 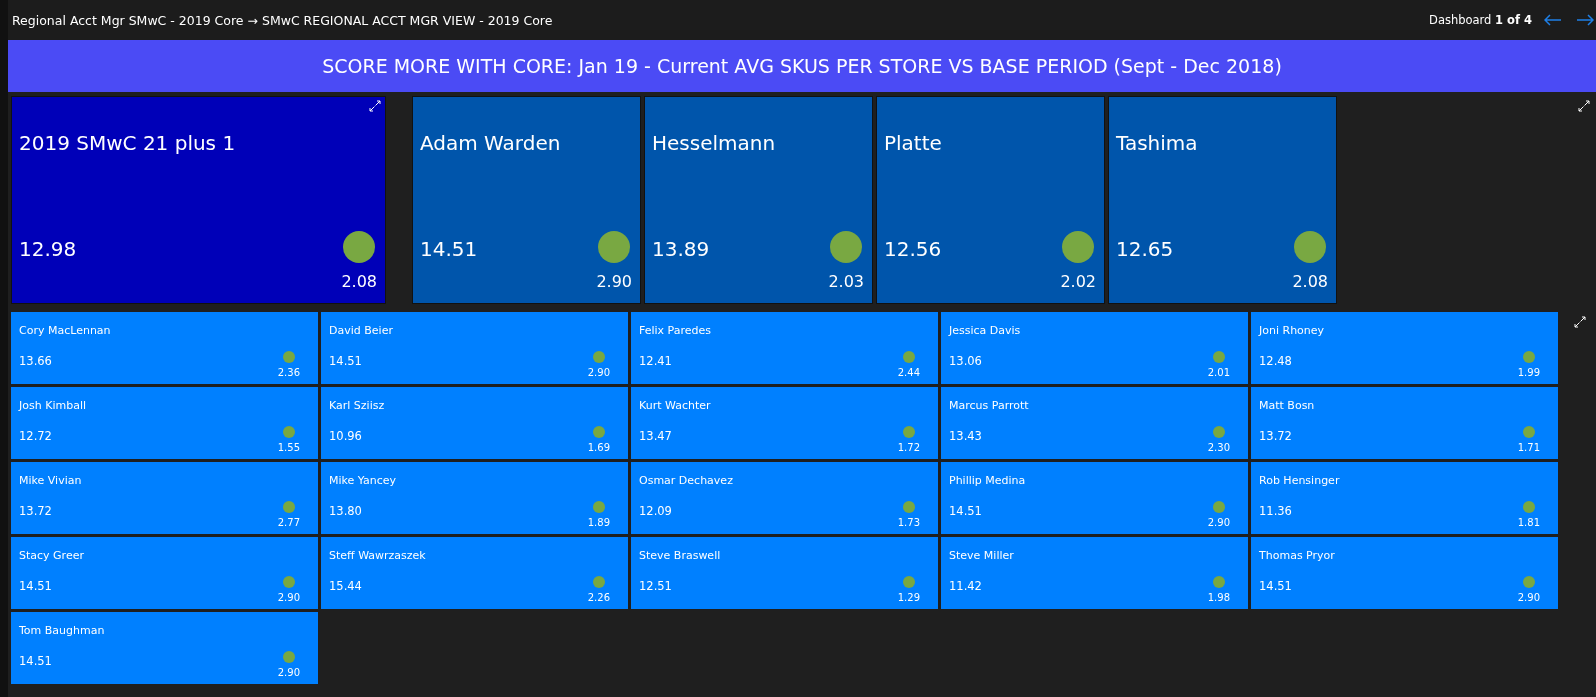 What do you see at coordinates (361, 330) in the screenshot?
I see `tile-title: David Beier` at bounding box center [361, 330].